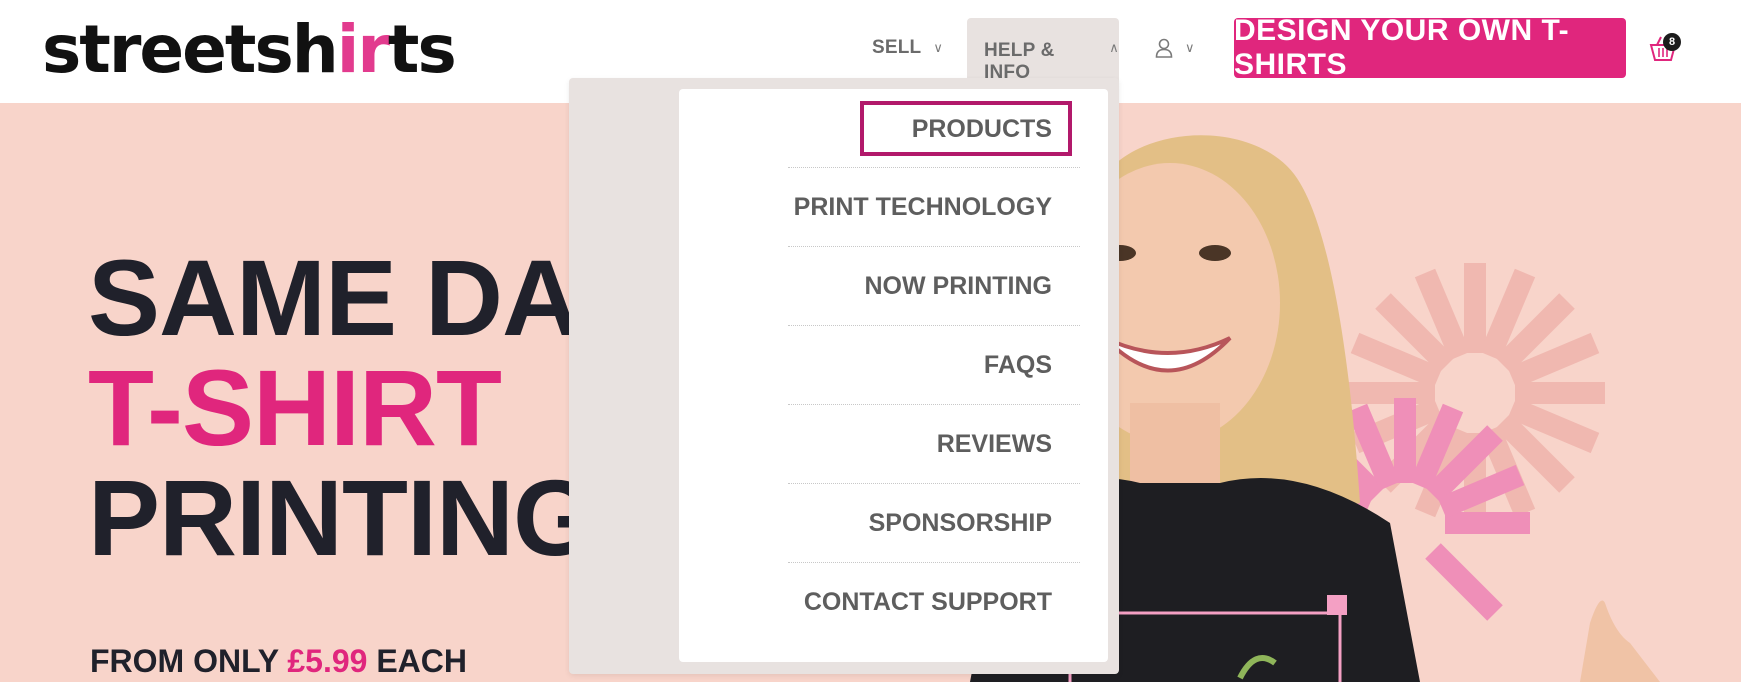 This screenshot has width=1741, height=682. Describe the element at coordinates (327, 661) in the screenshot. I see `price-value: £5.99` at that location.